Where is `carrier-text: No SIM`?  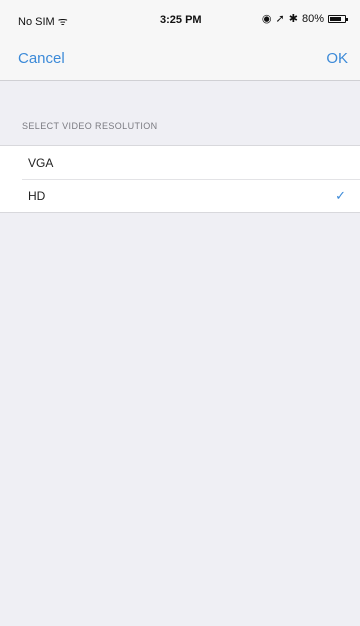
carrier-text: No SIM is located at coordinates (36, 22).